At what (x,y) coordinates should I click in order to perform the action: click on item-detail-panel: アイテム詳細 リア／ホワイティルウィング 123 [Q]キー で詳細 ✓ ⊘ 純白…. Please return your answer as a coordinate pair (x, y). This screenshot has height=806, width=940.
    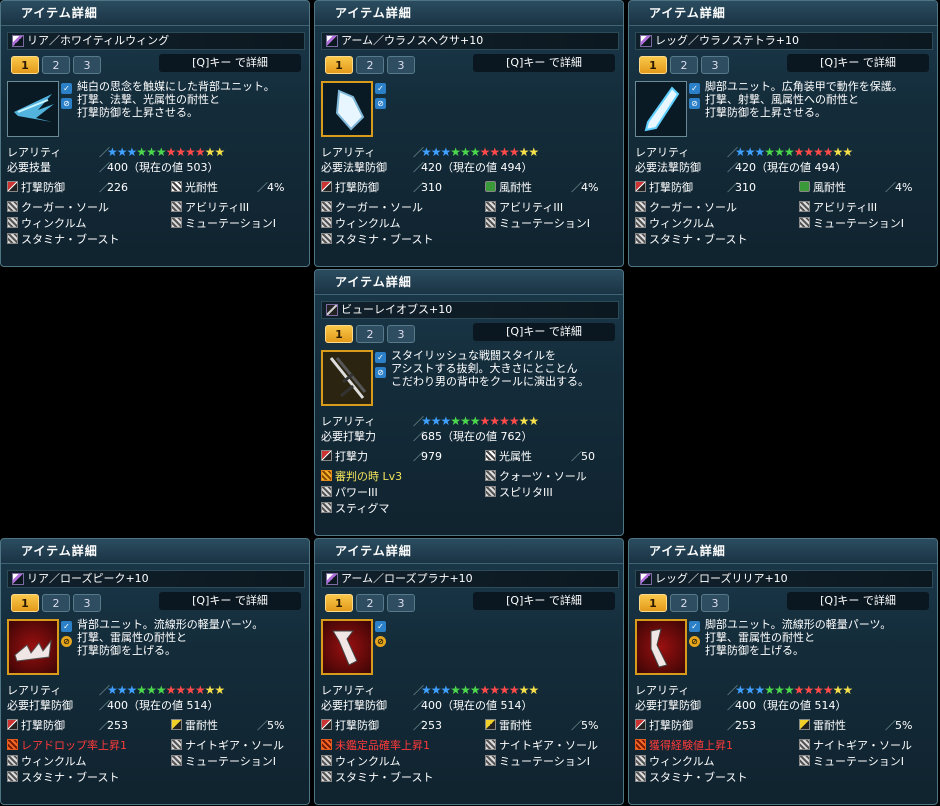
    Looking at the image, I should click on (155, 133).